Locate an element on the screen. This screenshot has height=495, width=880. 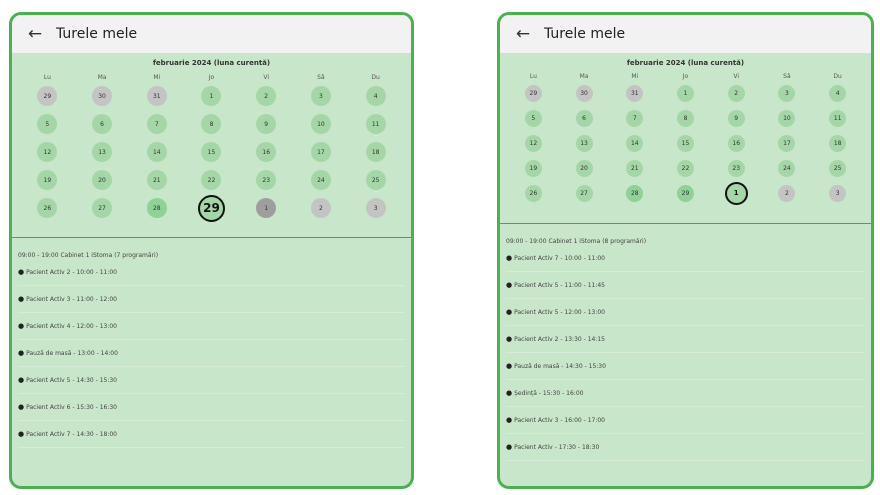
calendar-cell: 16 is located at coordinates (736, 143).